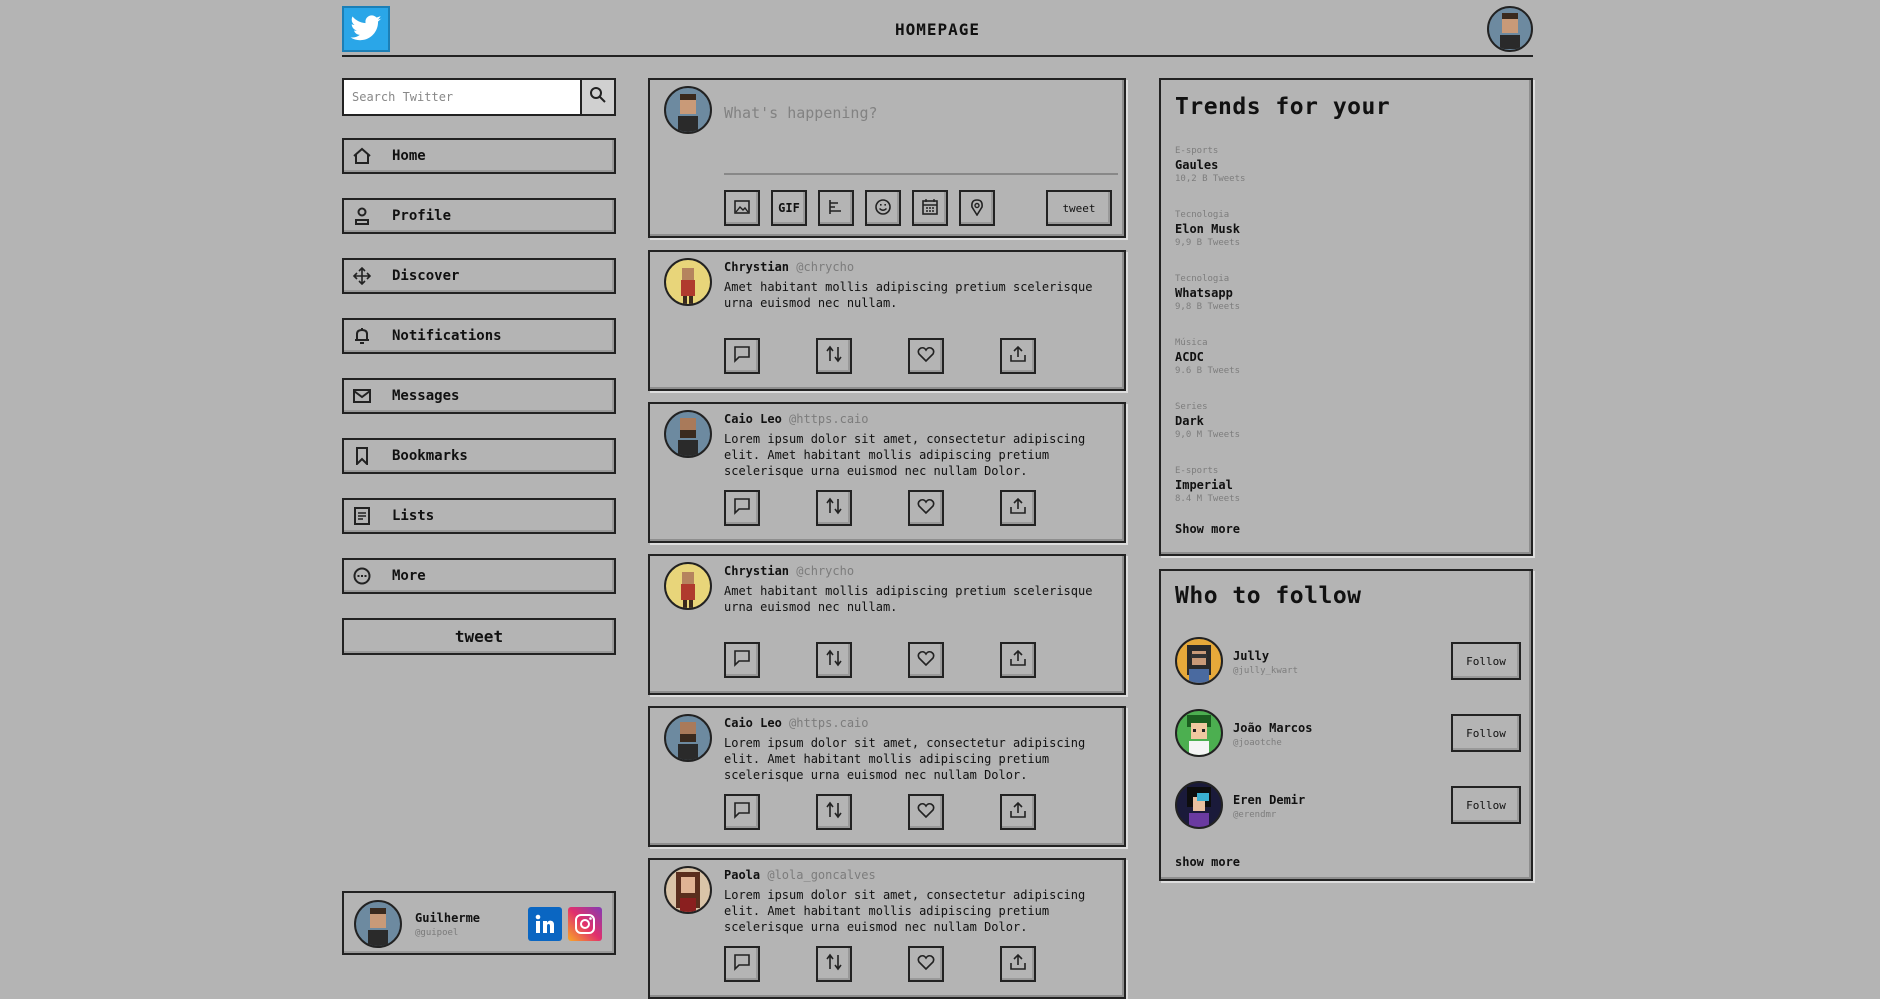 The height and width of the screenshot is (999, 1880). What do you see at coordinates (1079, 208) in the screenshot?
I see `composer-tweet-button: tweet` at bounding box center [1079, 208].